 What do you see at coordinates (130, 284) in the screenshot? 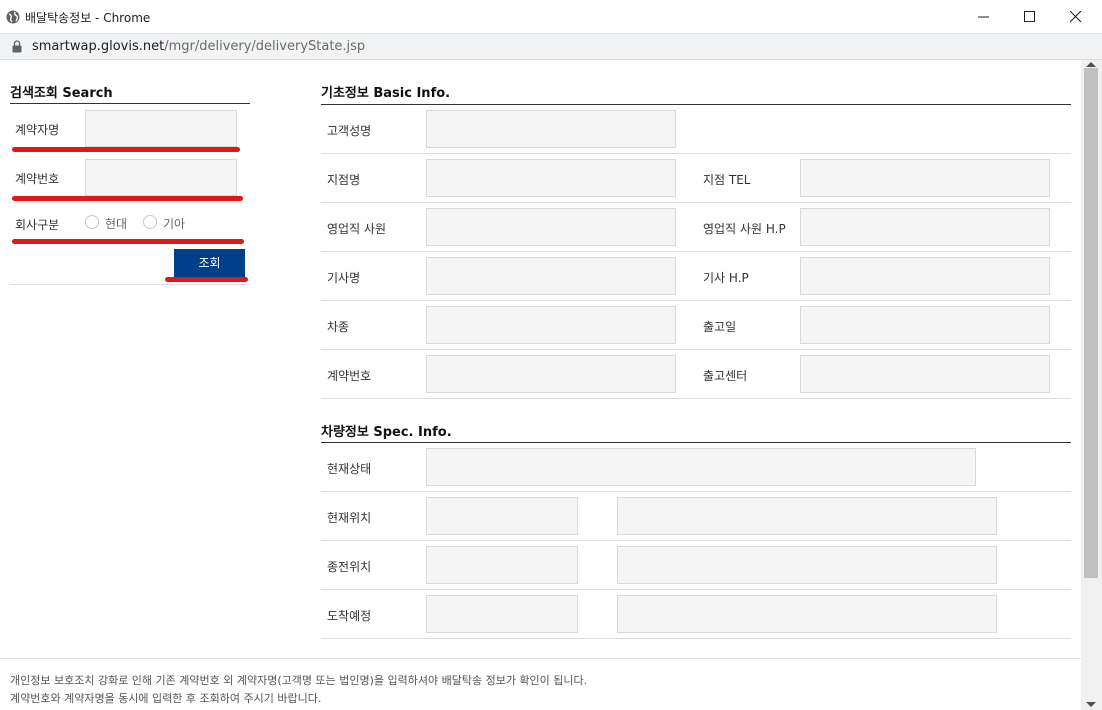
I see `search-bottom-divider` at bounding box center [130, 284].